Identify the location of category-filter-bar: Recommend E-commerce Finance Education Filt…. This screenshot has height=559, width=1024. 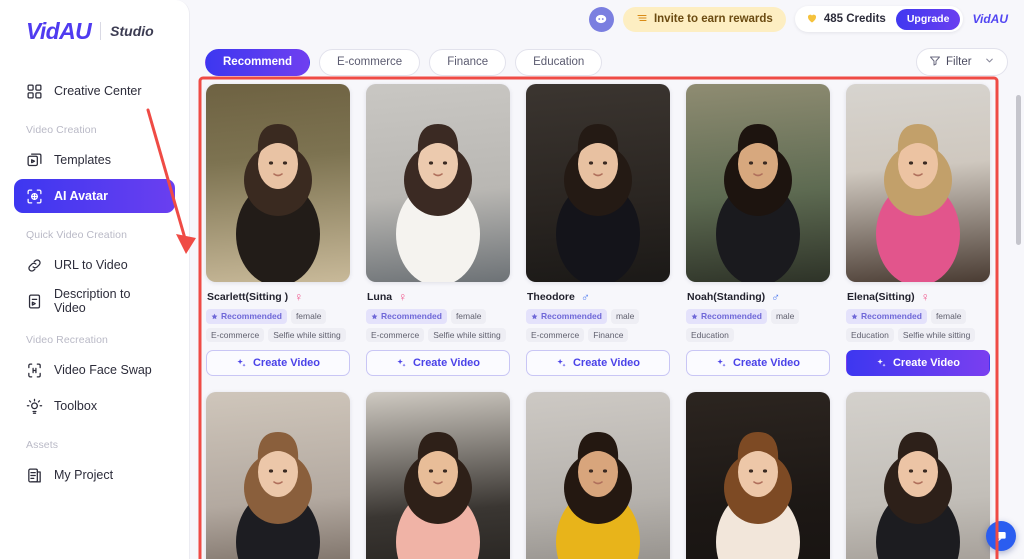
(606, 62).